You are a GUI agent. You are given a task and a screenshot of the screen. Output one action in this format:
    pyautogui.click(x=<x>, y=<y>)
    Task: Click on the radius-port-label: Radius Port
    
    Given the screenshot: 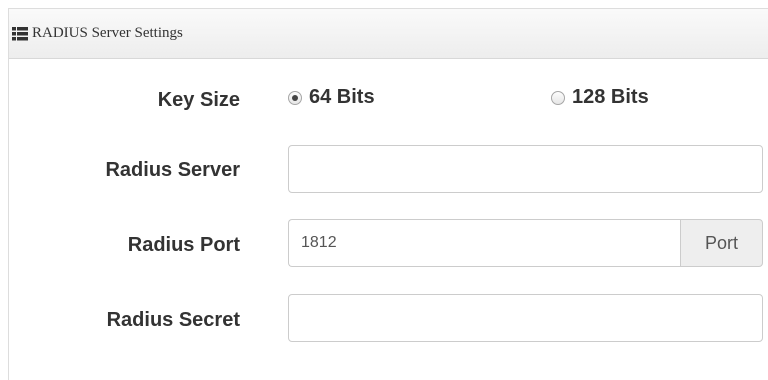 What is the action you would take?
    pyautogui.click(x=183, y=245)
    